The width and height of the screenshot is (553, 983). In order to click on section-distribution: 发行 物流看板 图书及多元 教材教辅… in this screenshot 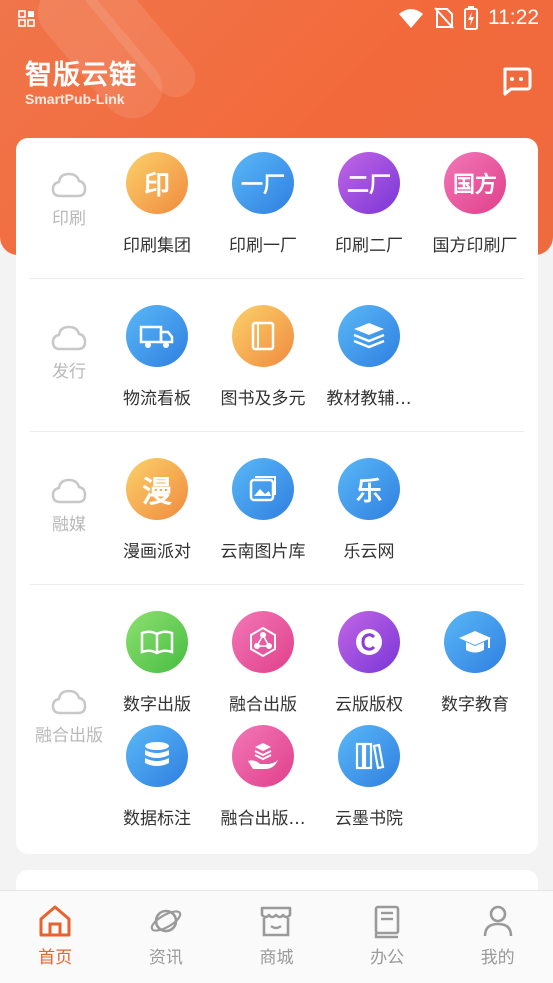, I will do `click(277, 367)`.